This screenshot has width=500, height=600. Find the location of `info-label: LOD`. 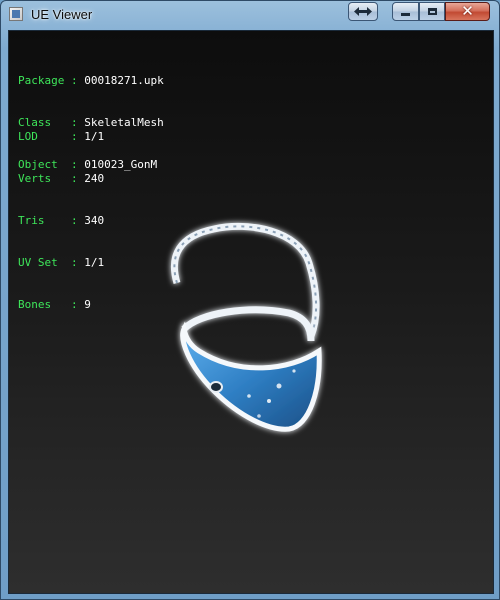

info-label: LOD is located at coordinates (41, 136).